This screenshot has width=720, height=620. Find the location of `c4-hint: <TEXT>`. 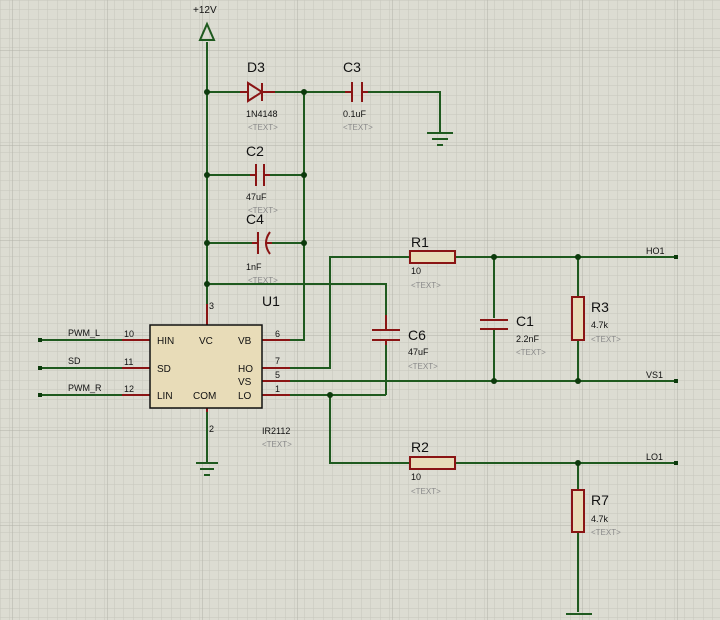

c4-hint: <TEXT> is located at coordinates (263, 280).